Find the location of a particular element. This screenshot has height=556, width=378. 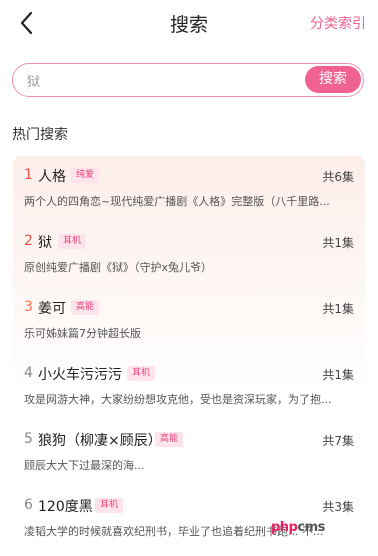

rank-number: 3 is located at coordinates (28, 307).